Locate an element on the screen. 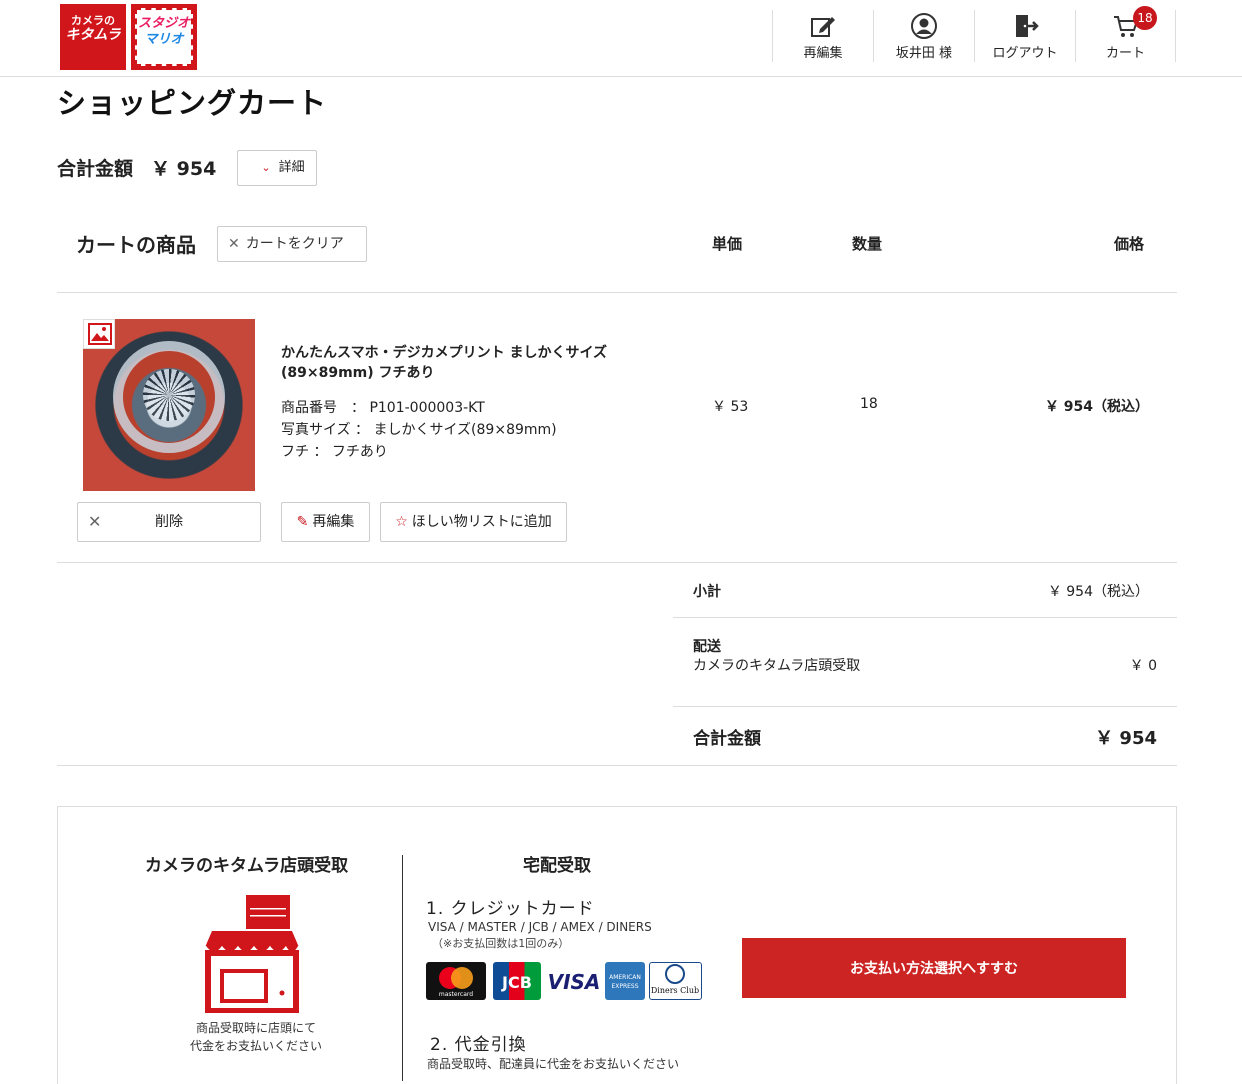 This screenshot has width=1242, height=1084. visa-logo: VISA is located at coordinates (574, 981).